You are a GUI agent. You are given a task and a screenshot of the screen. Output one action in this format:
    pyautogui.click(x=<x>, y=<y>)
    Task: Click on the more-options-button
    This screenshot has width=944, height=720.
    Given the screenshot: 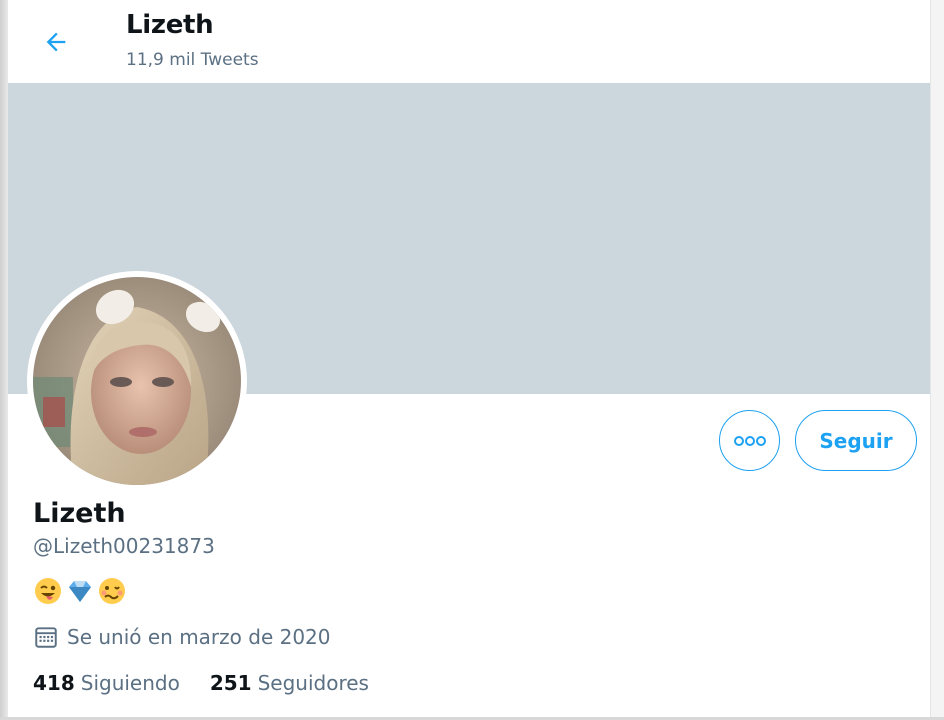 What is the action you would take?
    pyautogui.click(x=749, y=440)
    